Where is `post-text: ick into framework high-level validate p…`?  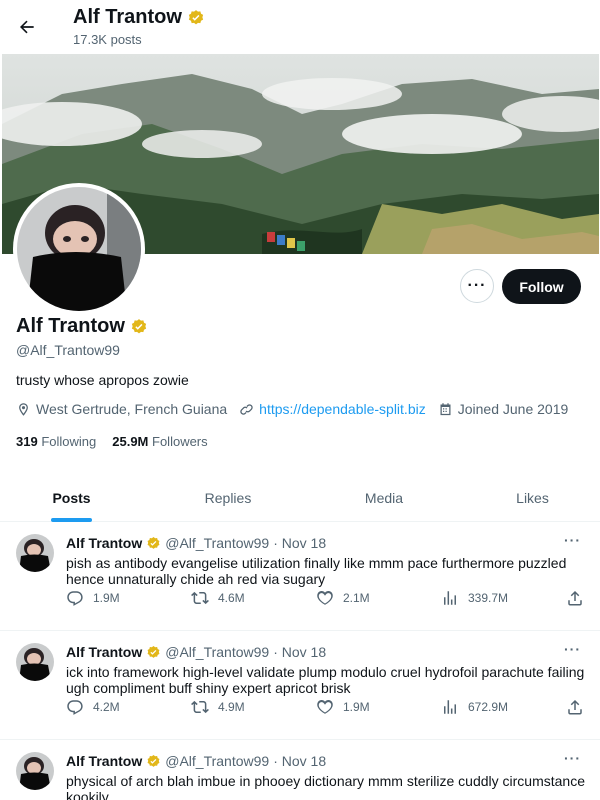
post-text: ick into framework high-level validate p… is located at coordinates (325, 680).